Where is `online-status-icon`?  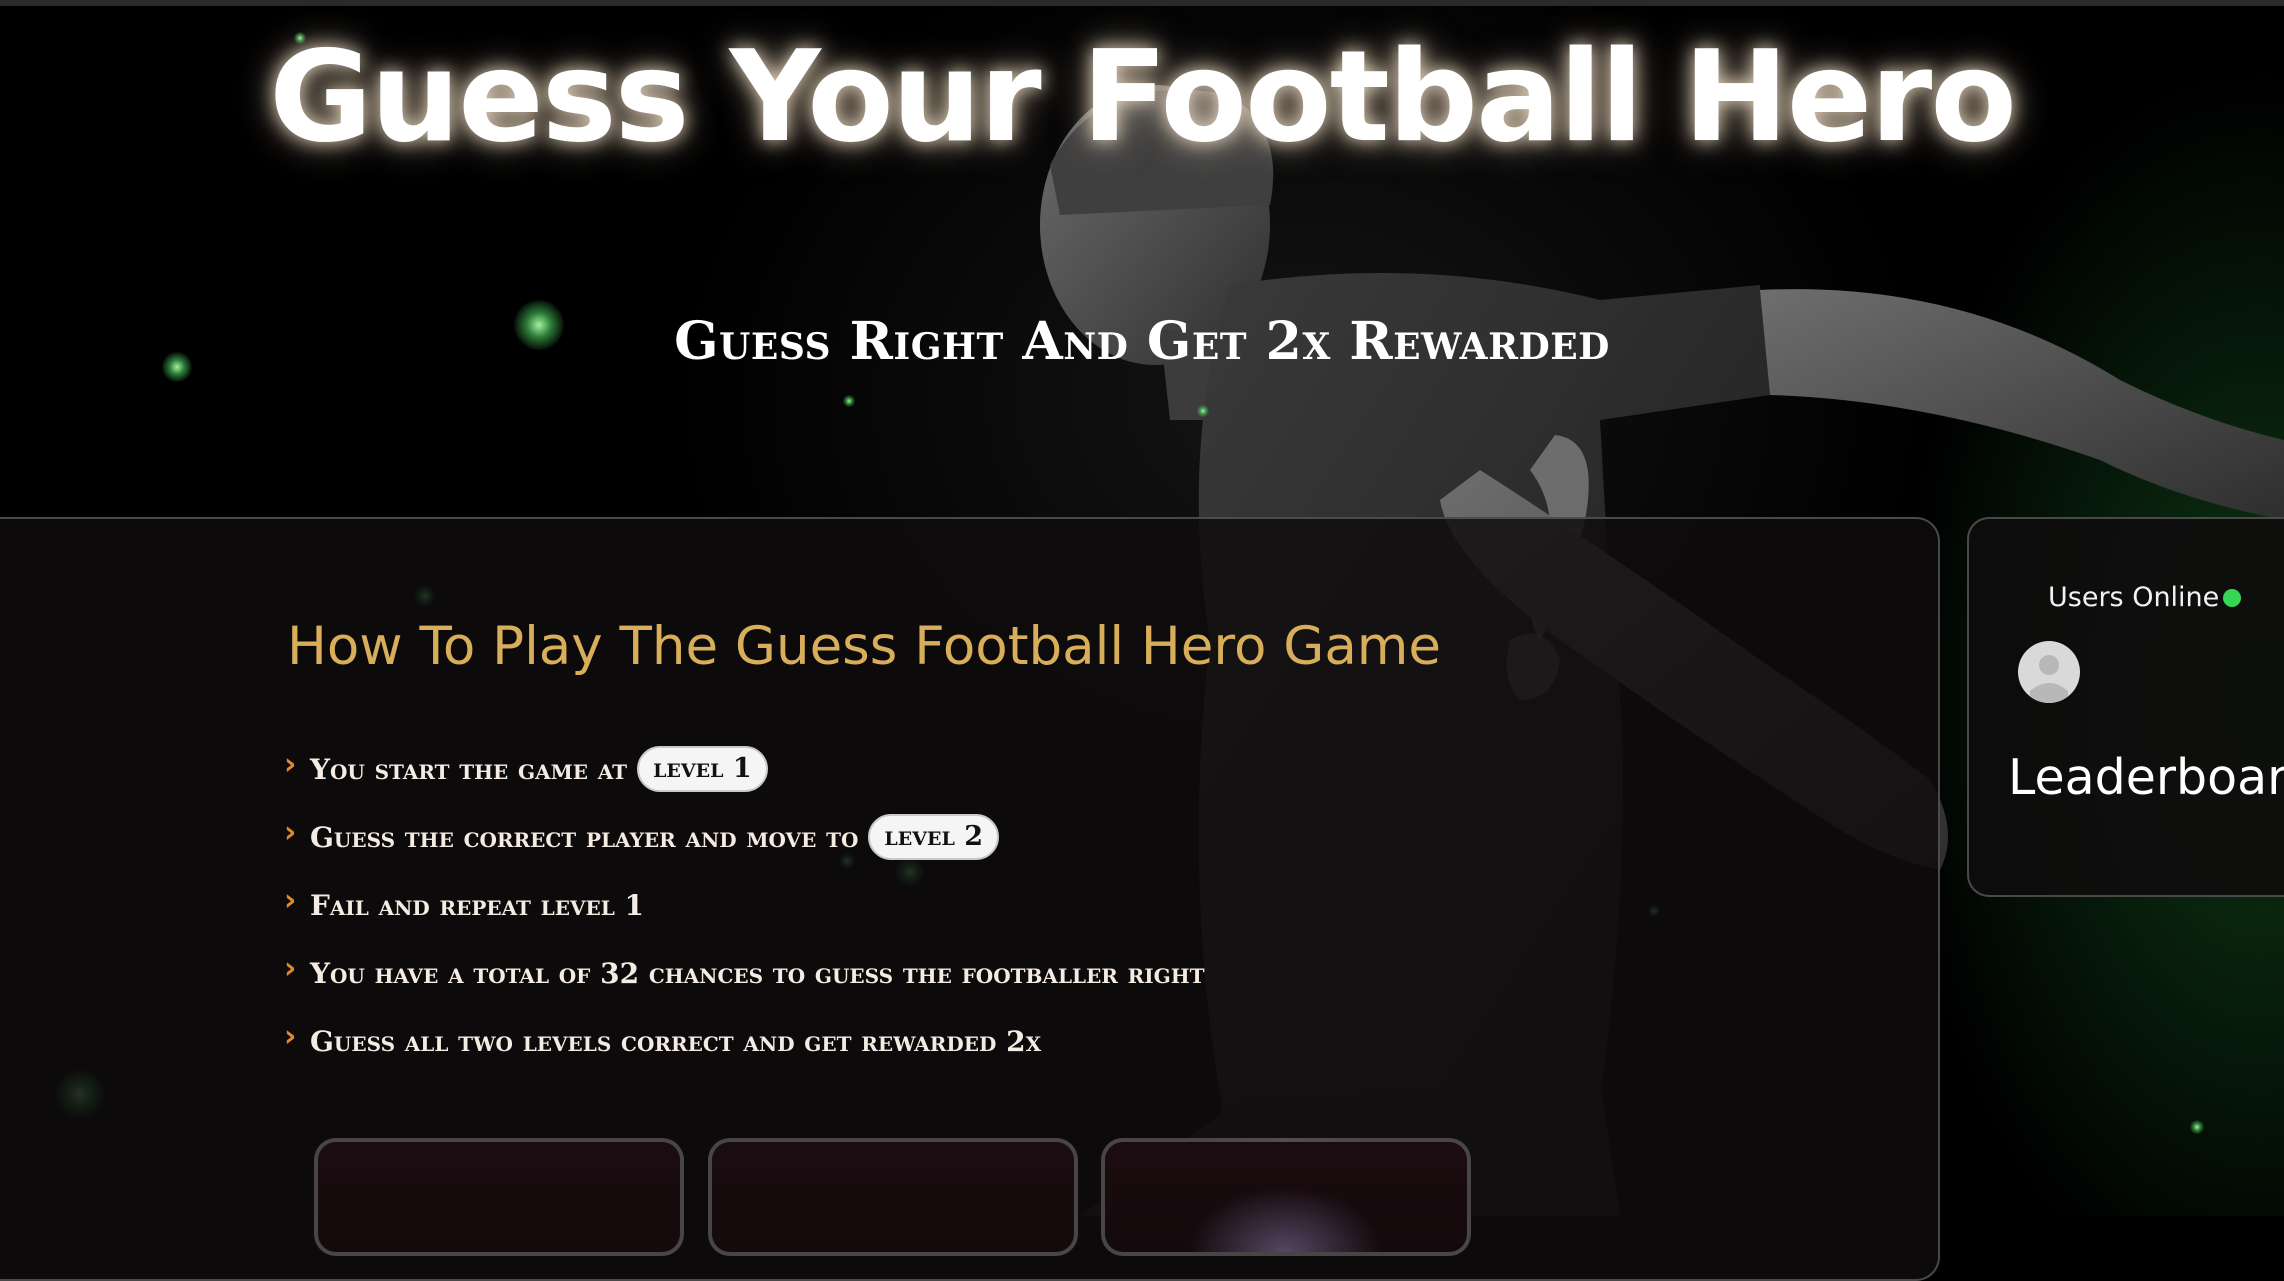 online-status-icon is located at coordinates (2232, 597).